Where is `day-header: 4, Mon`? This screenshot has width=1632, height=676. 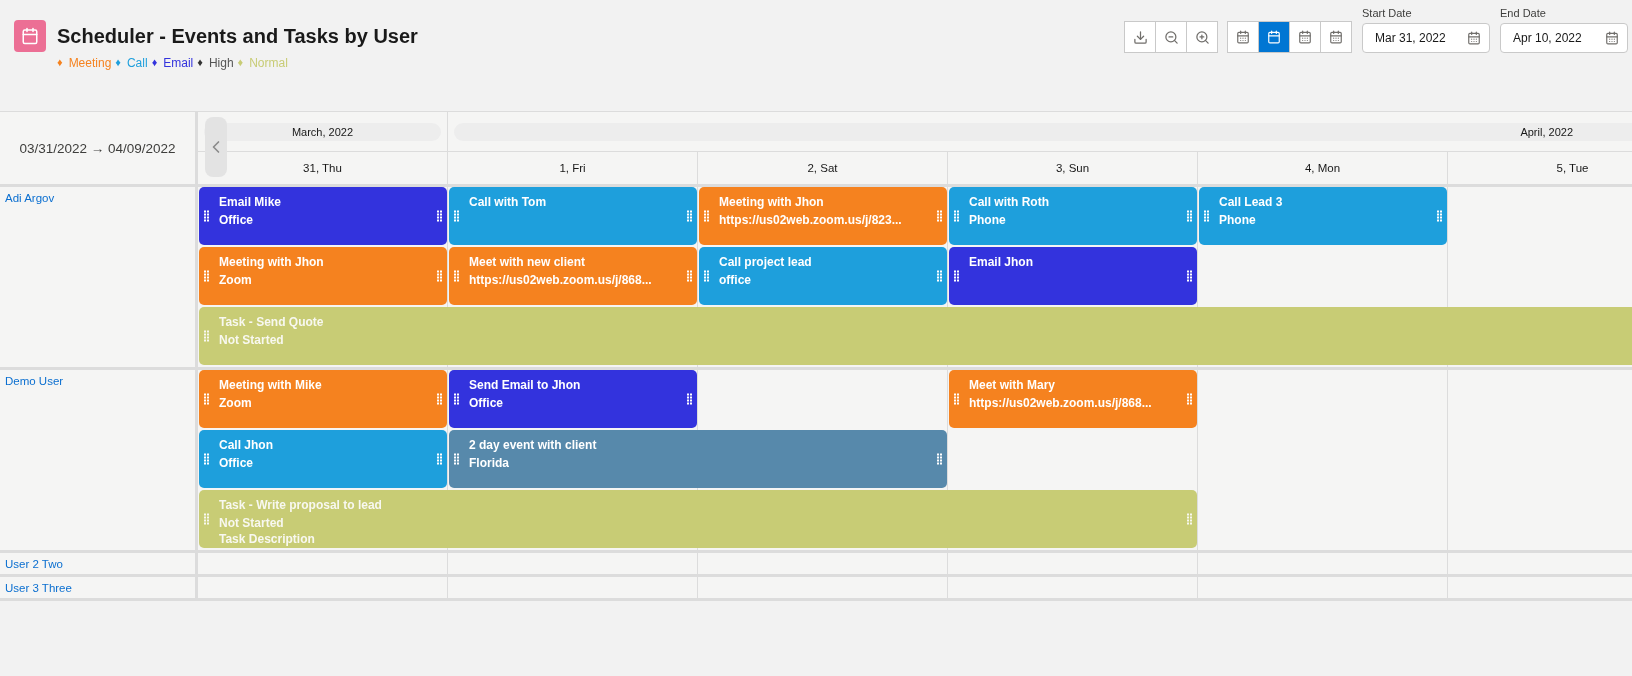 day-header: 4, Mon is located at coordinates (1323, 168).